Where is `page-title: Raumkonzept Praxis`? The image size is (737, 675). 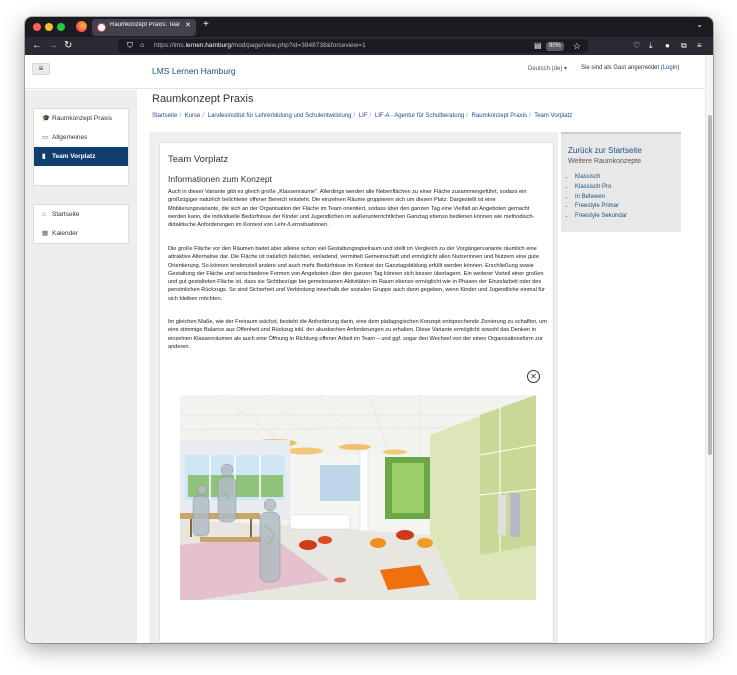
page-title: Raumkonzept Praxis is located at coordinates (203, 99).